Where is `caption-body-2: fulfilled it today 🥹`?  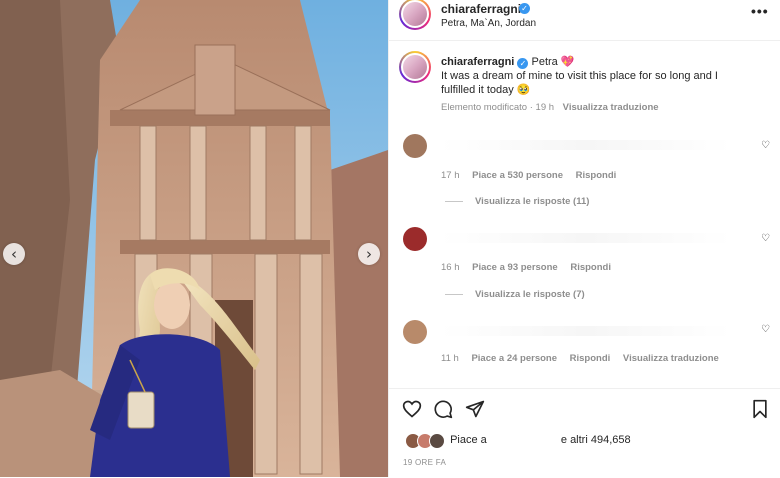
caption-body-2: fulfilled it today 🥹 is located at coordinates (486, 90).